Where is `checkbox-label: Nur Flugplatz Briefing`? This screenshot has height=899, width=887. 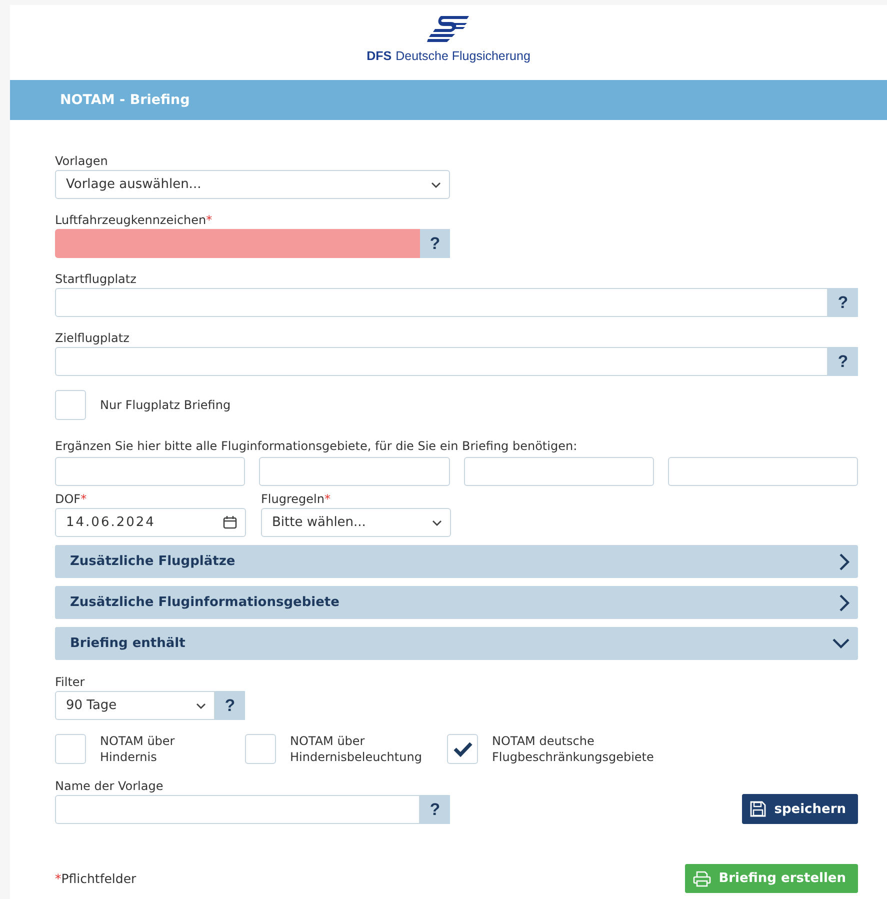 checkbox-label: Nur Flugplatz Briefing is located at coordinates (165, 405).